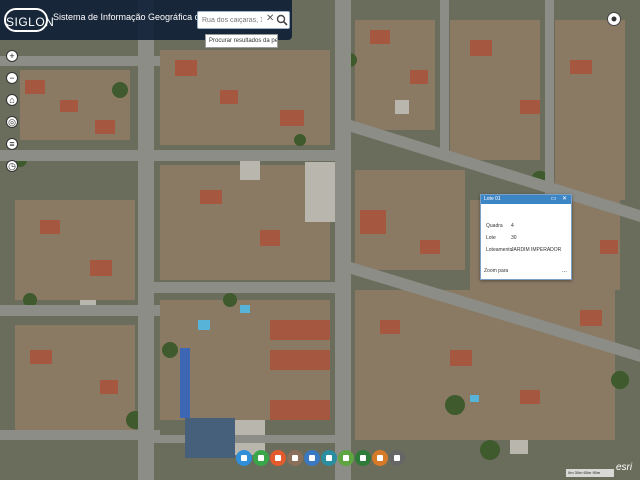  What do you see at coordinates (624, 467) in the screenshot?
I see `esri-logo: esri` at bounding box center [624, 467].